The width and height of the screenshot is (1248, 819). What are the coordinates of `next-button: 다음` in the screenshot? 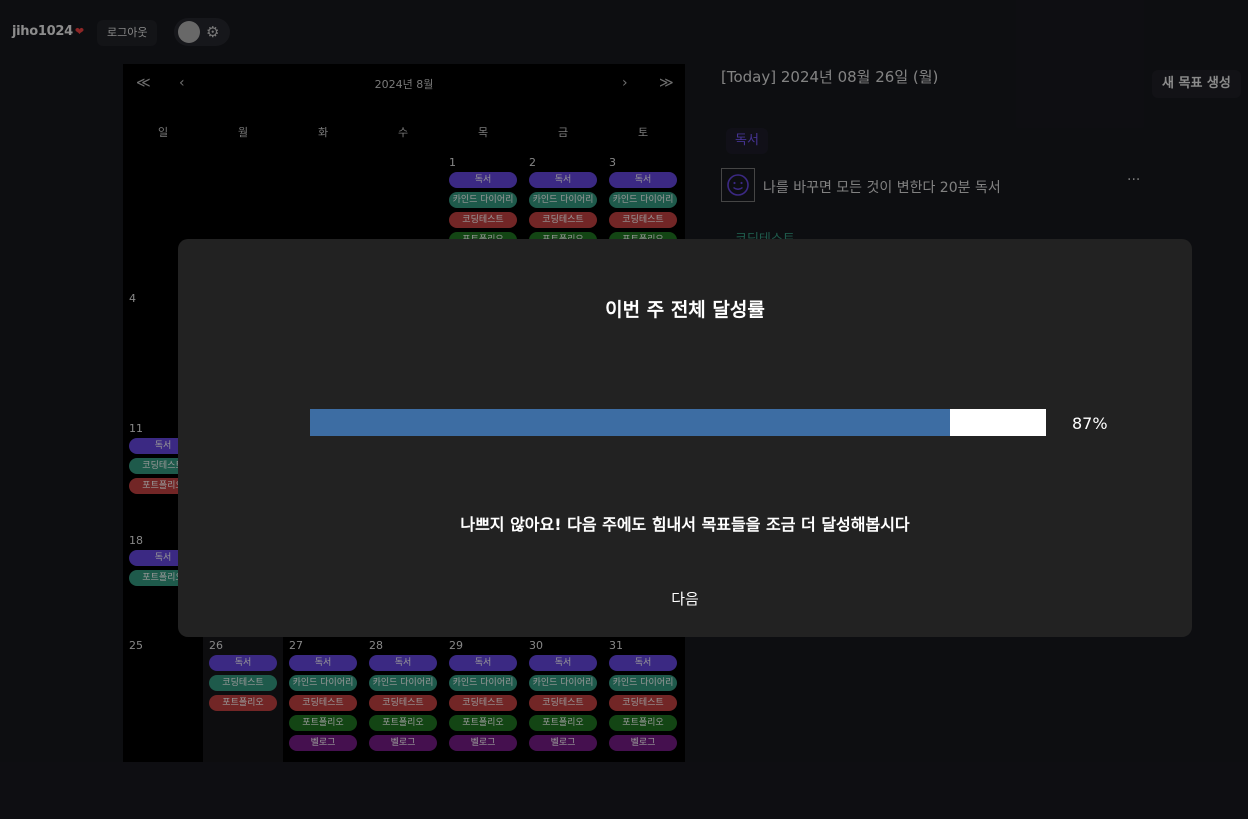 It's located at (685, 599).